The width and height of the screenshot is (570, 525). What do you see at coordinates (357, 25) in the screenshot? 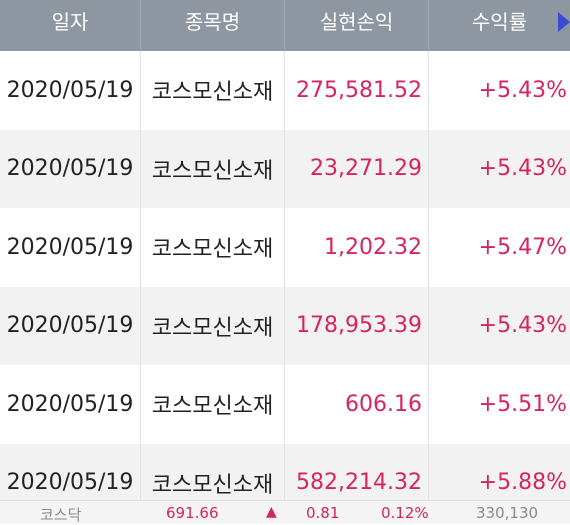
I see `column-header-realized-profit: 실현손익` at bounding box center [357, 25].